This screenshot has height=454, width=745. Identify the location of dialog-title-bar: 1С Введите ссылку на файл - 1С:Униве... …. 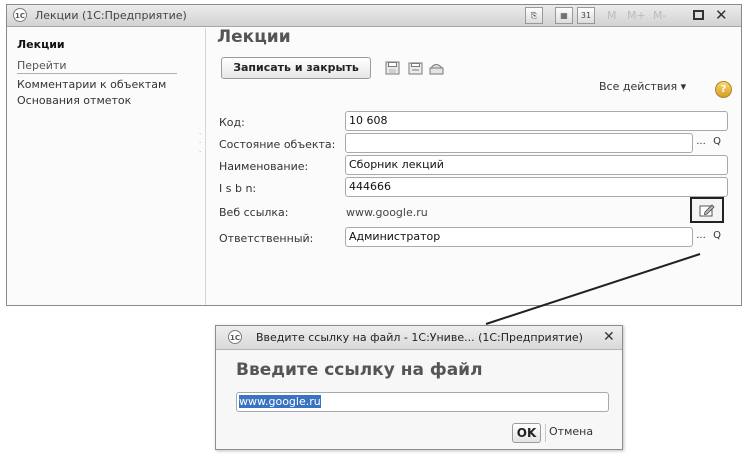
(419, 338).